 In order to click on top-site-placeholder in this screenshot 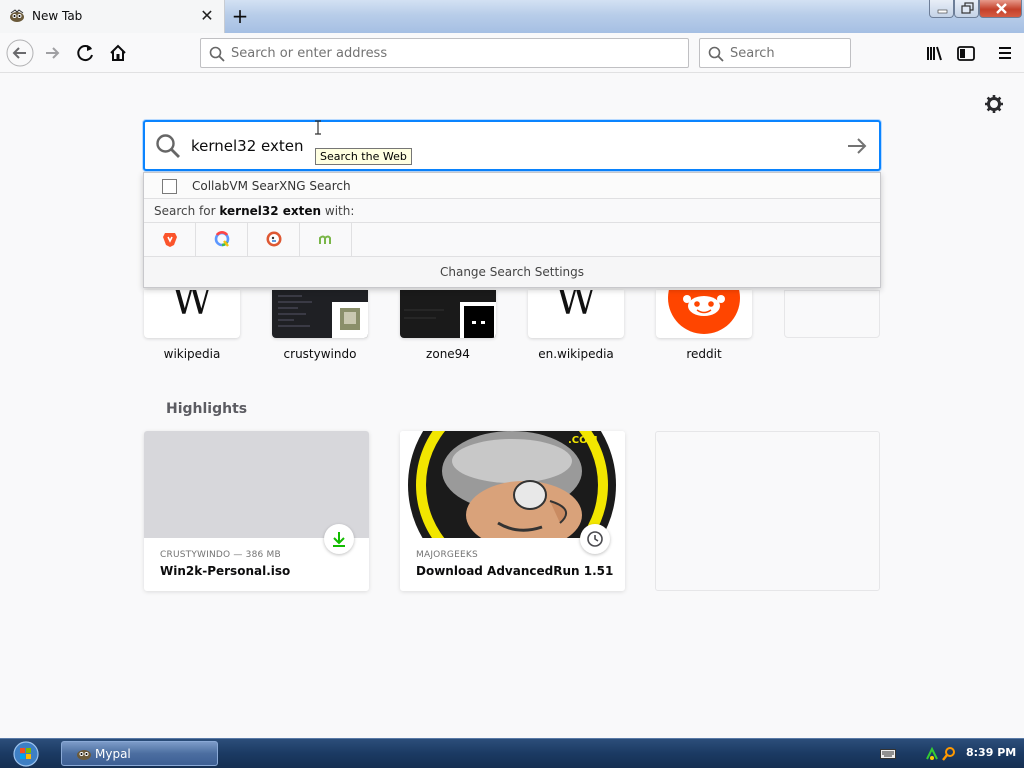, I will do `click(832, 314)`.